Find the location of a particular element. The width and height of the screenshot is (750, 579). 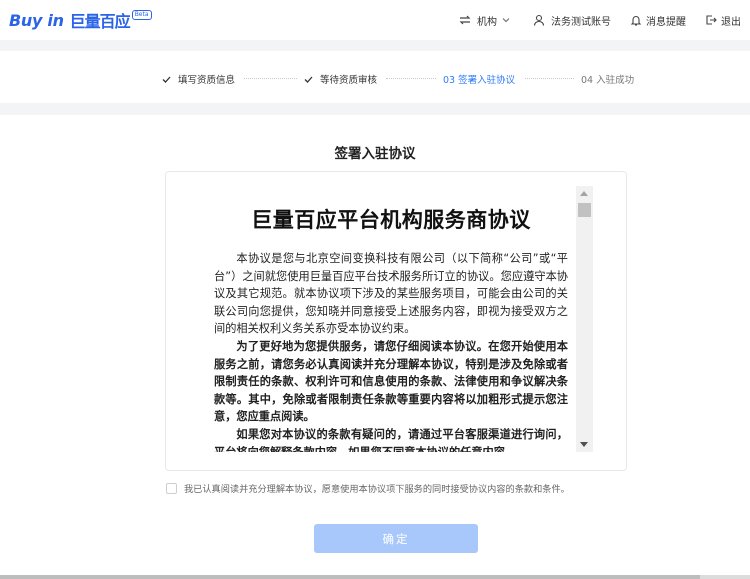

switch-icon is located at coordinates (465, 20).